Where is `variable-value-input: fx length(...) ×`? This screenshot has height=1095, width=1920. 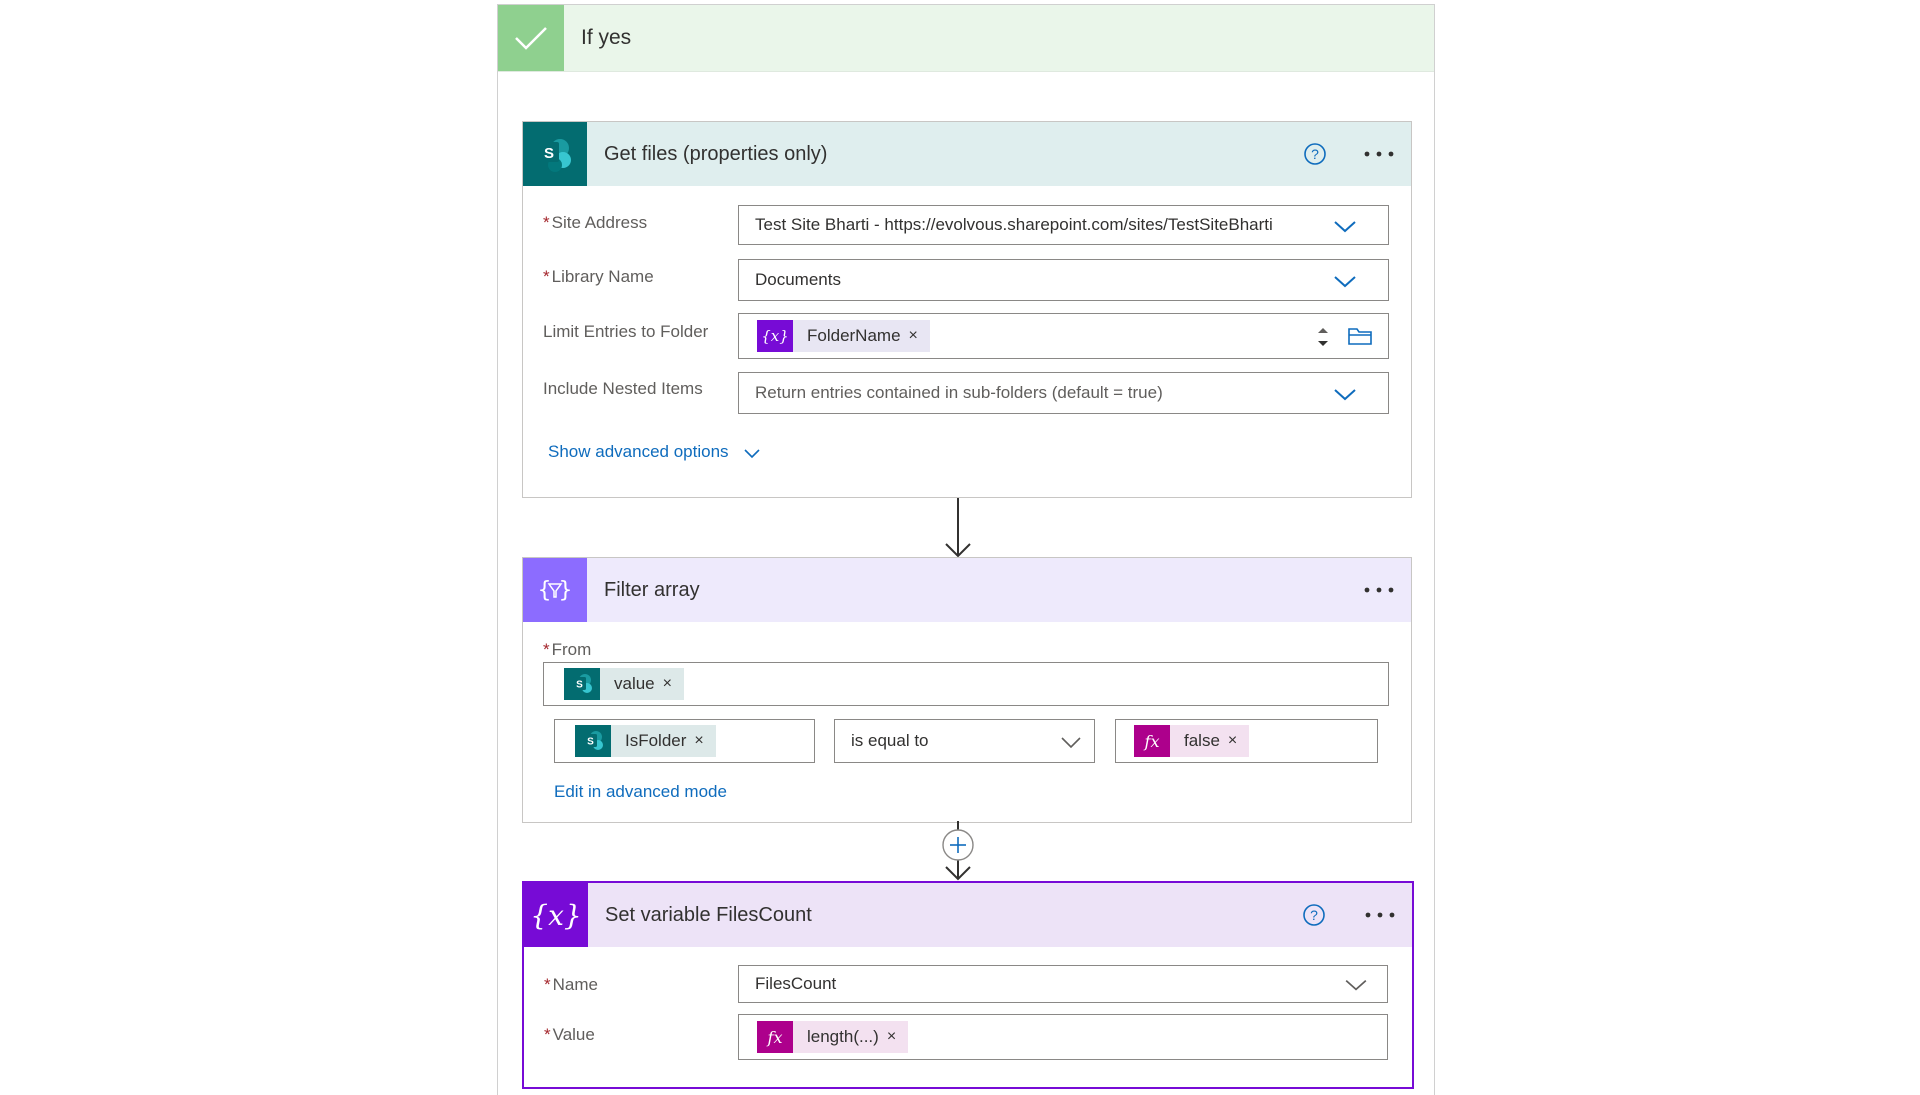
variable-value-input: fx length(...) × is located at coordinates (1063, 1037).